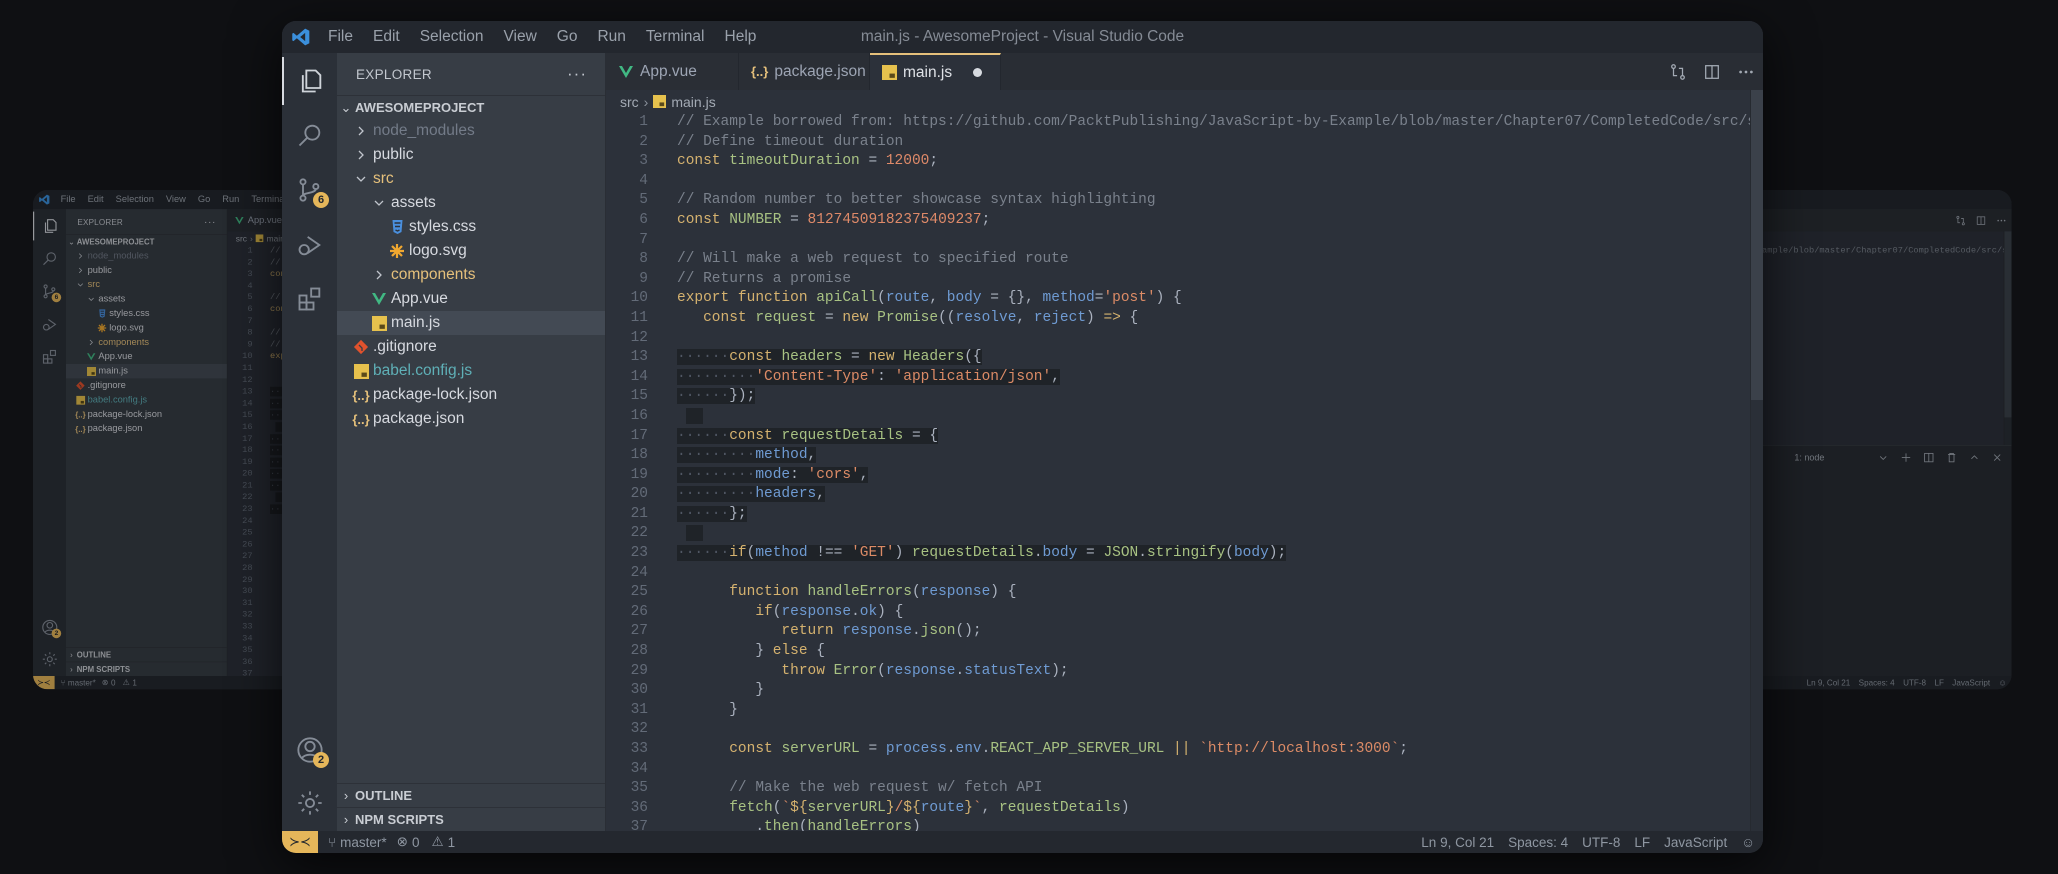 The width and height of the screenshot is (2058, 874). I want to click on chevron-up-icon, so click(1974, 458).